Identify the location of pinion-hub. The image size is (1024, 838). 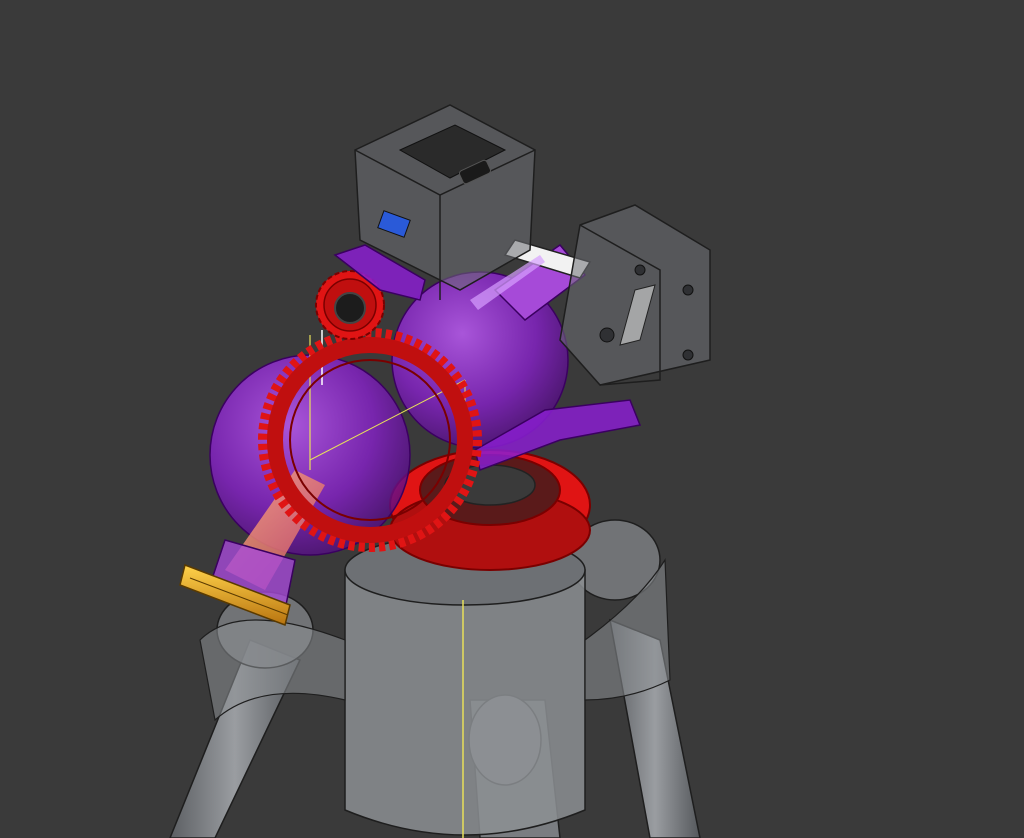
(350, 308).